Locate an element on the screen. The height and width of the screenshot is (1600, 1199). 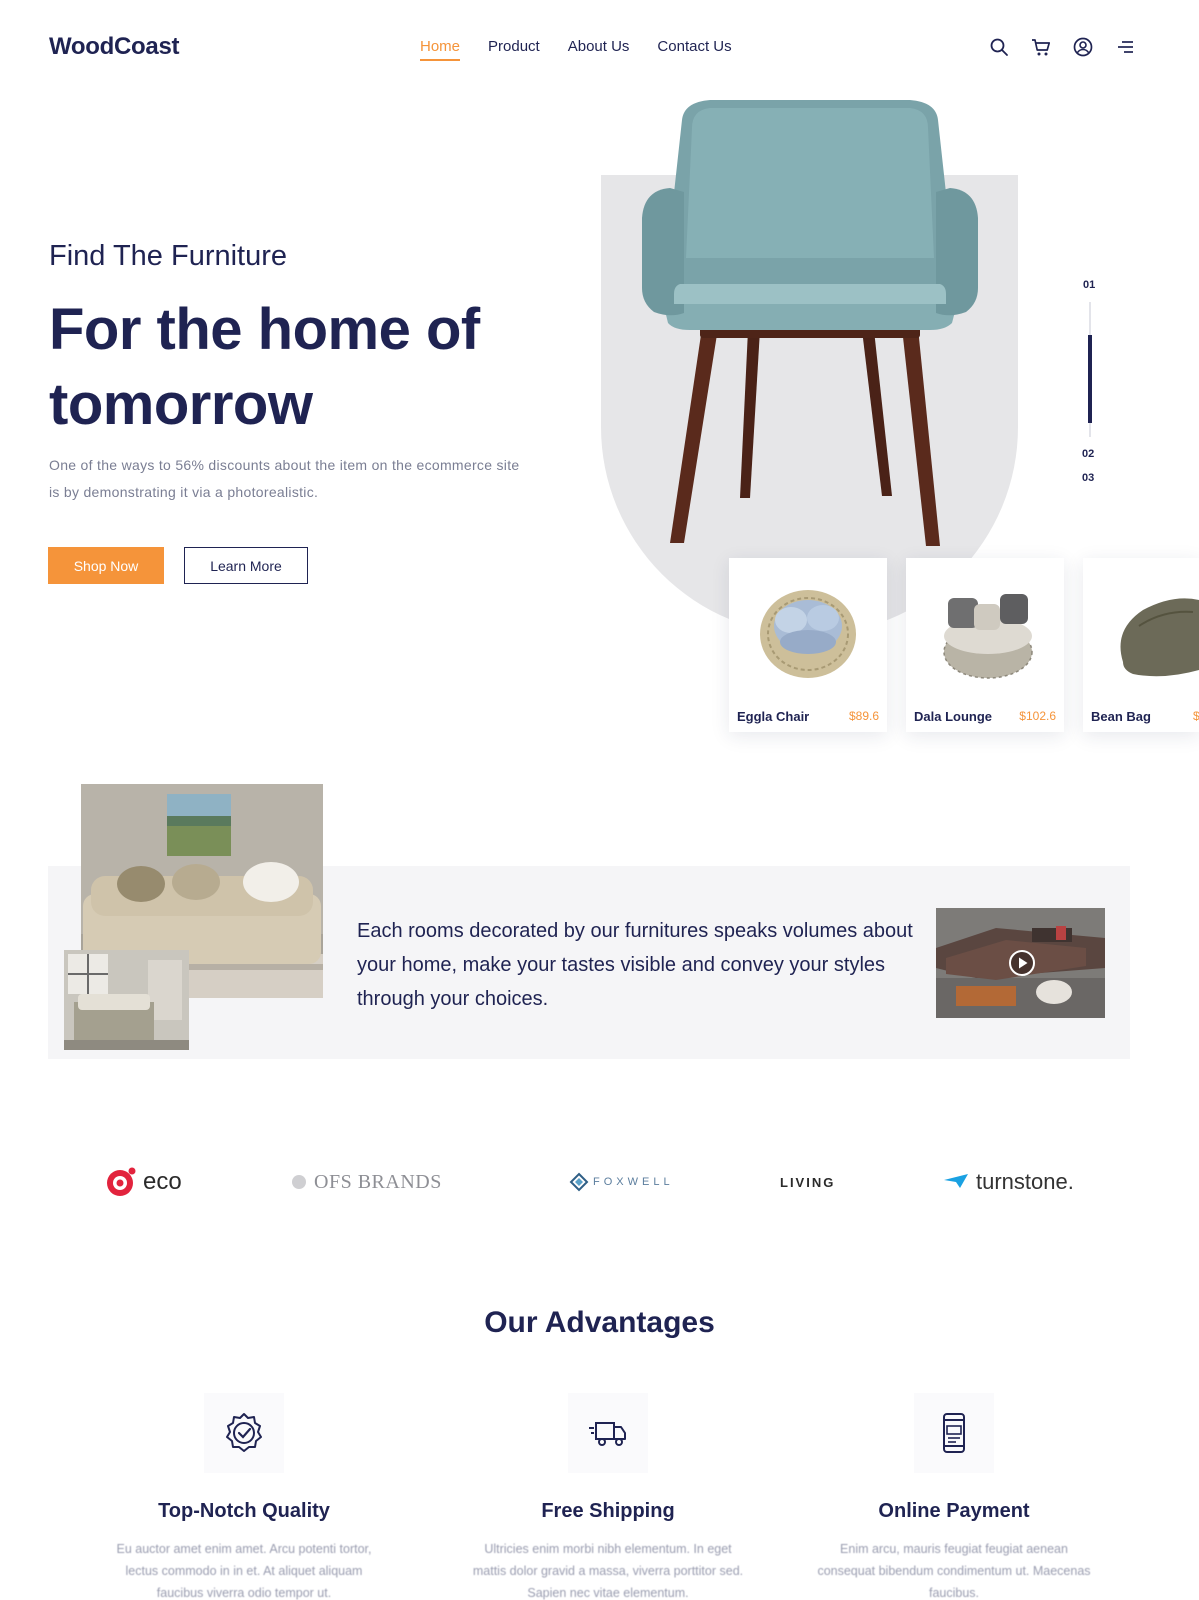
room-video-thumbnail is located at coordinates (1020, 963).